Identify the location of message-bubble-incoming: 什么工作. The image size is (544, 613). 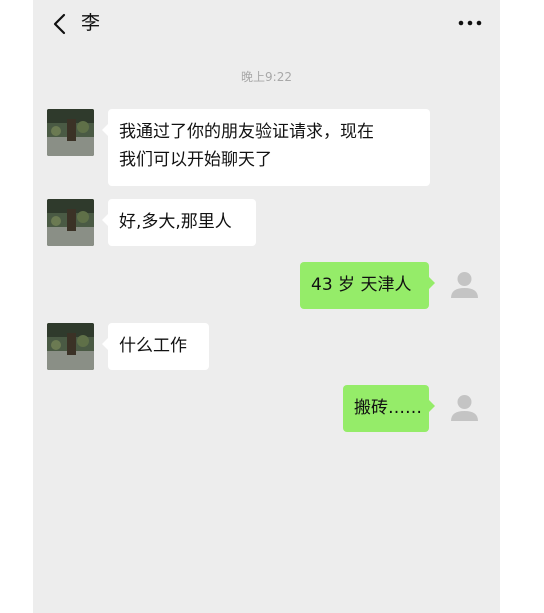
(155, 346).